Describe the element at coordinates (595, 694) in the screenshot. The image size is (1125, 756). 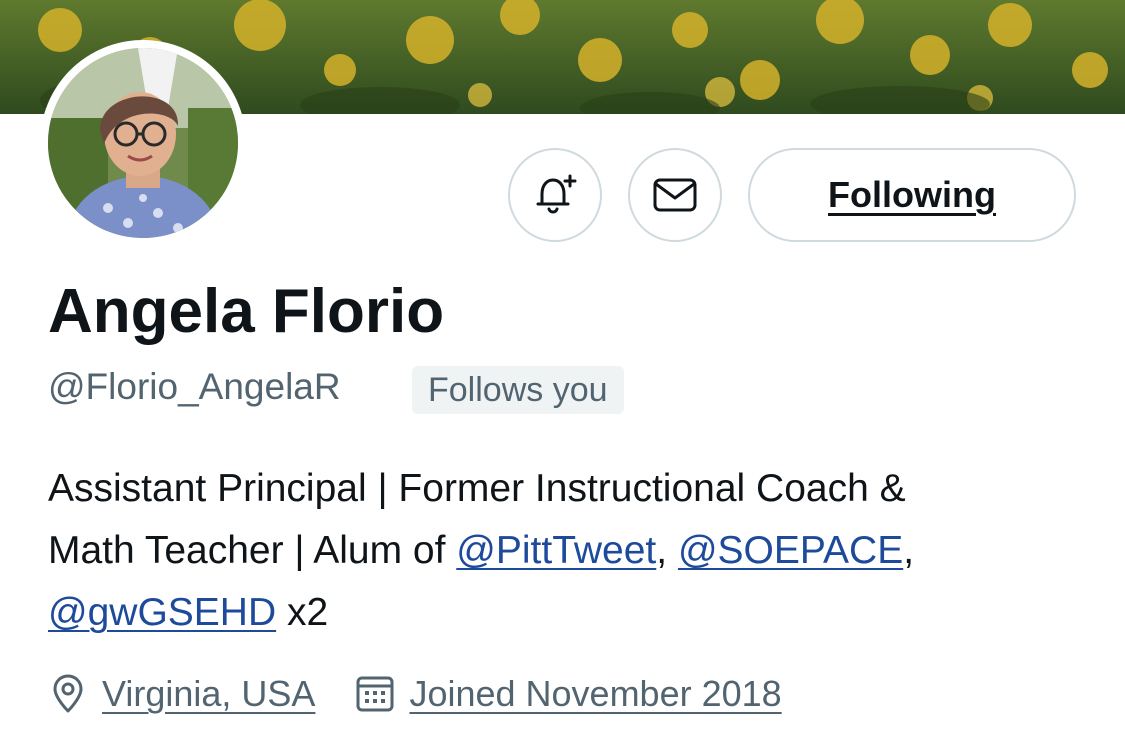
I see `joined-date: Joined November 2018` at that location.